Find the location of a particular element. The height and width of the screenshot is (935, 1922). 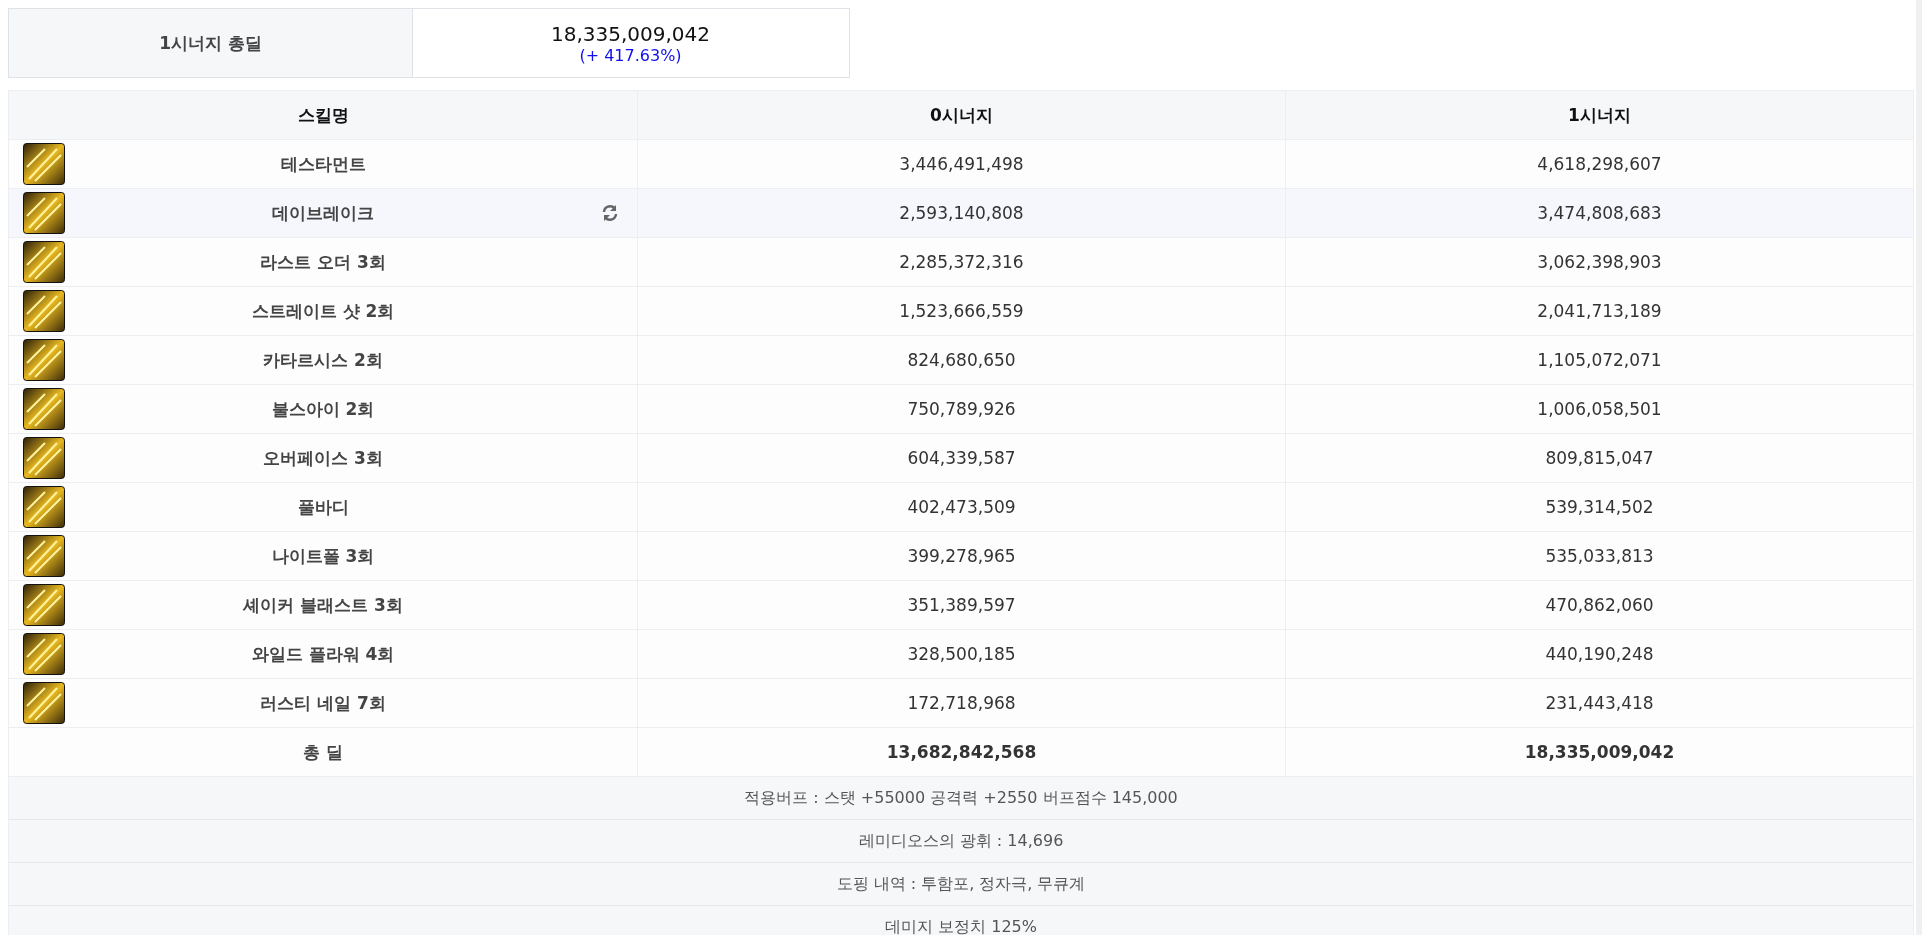

table-cell: 604,339,587 is located at coordinates (961, 458).